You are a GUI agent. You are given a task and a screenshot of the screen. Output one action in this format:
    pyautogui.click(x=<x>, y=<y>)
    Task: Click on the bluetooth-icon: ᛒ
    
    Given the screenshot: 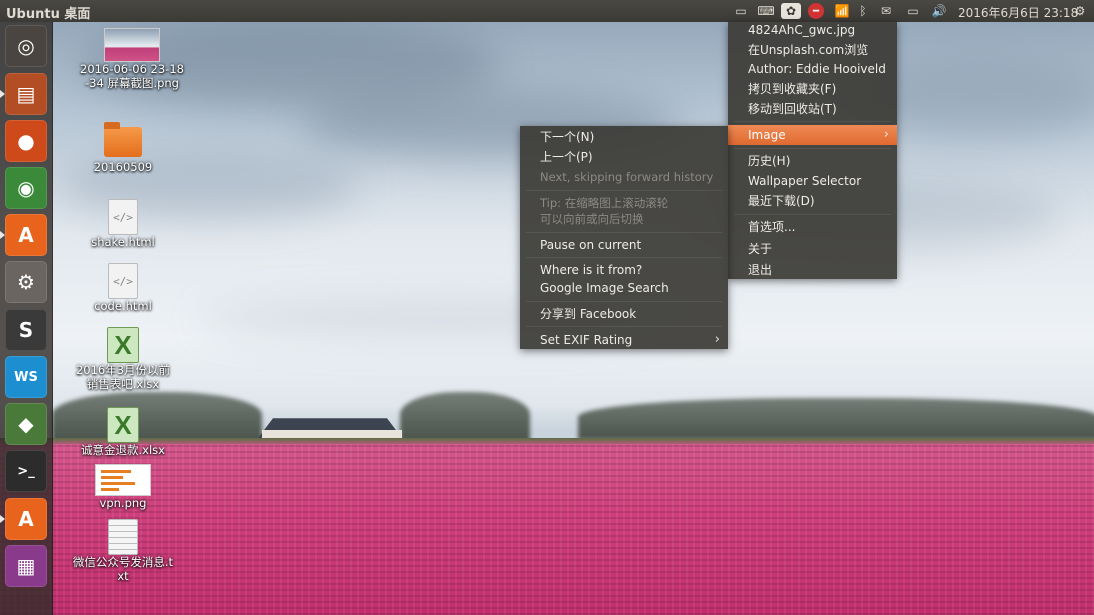 What is the action you would take?
    pyautogui.click(x=863, y=11)
    